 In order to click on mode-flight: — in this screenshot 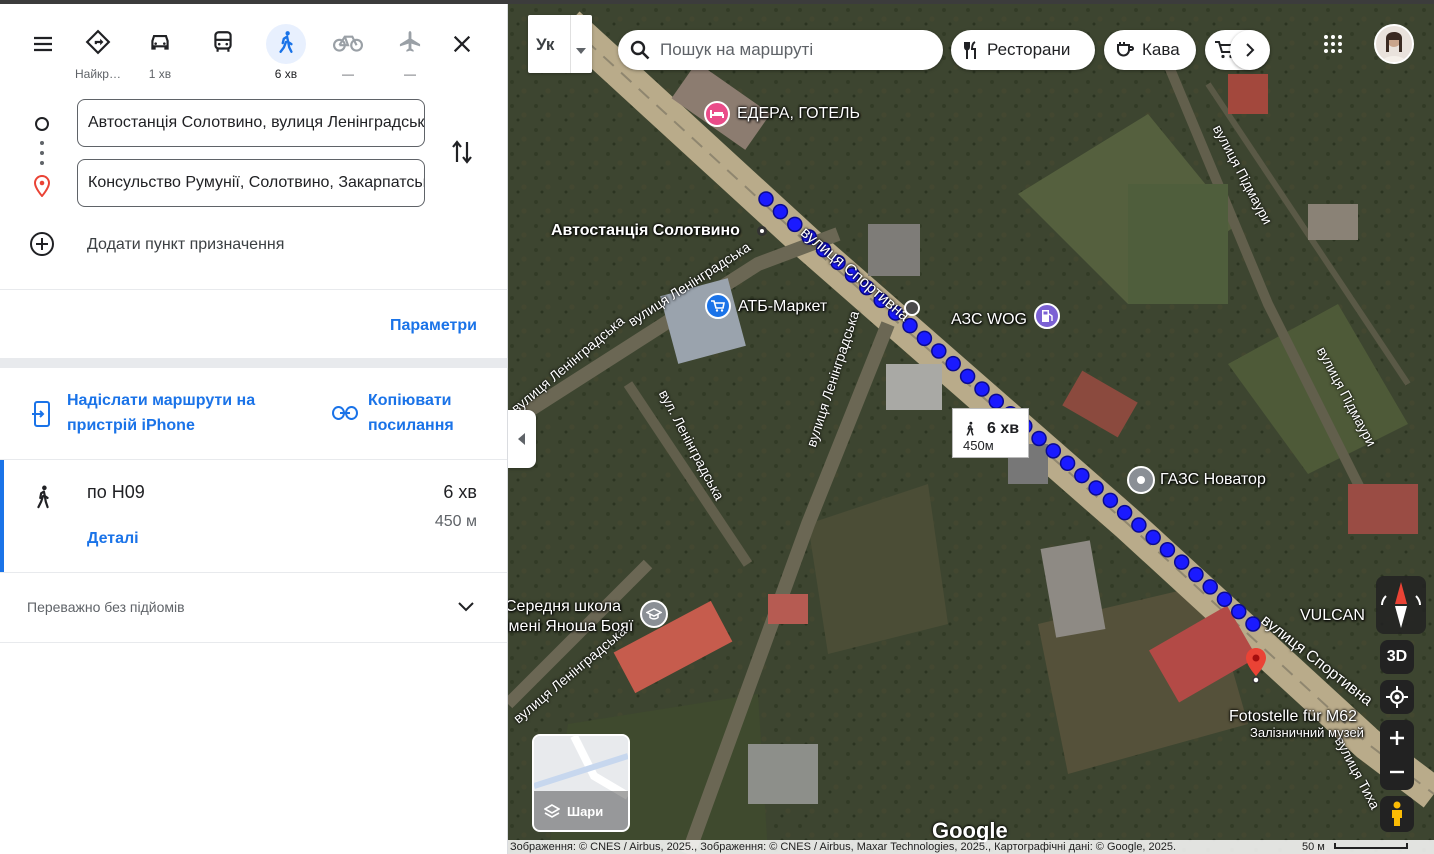, I will do `click(410, 52)`.